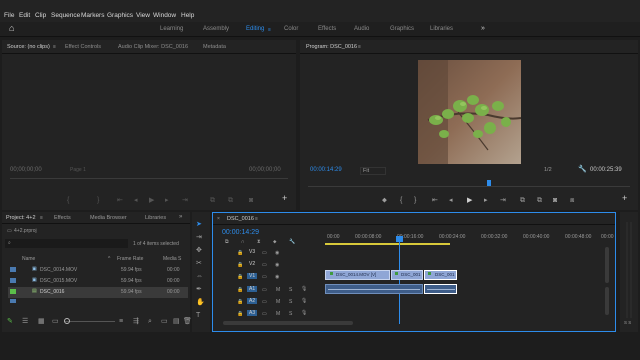  Describe the element at coordinates (275, 242) in the screenshot. I see `add-marker-icon: ⬥` at that location.